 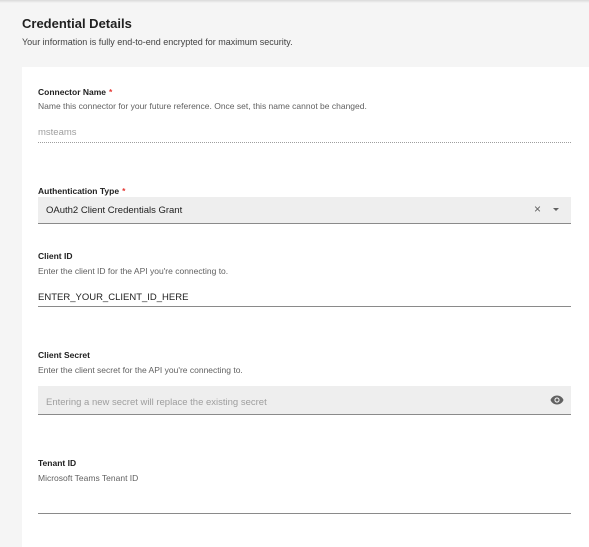 What do you see at coordinates (57, 132) in the screenshot?
I see `connector-name-field: msteams` at bounding box center [57, 132].